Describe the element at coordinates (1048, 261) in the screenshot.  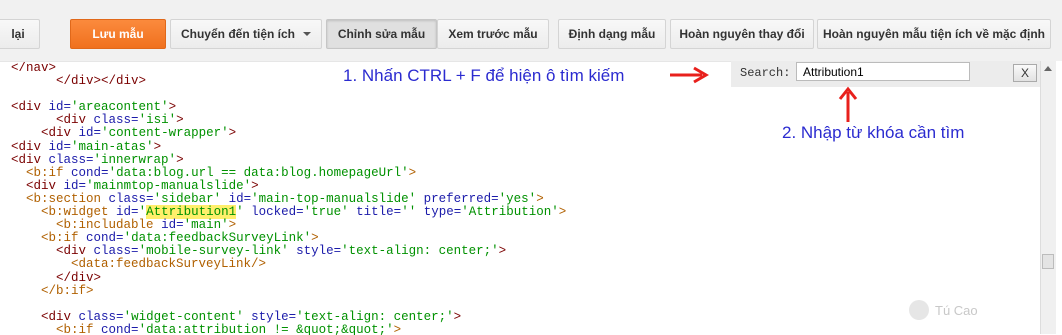
I see `scrollbar-thumb` at that location.